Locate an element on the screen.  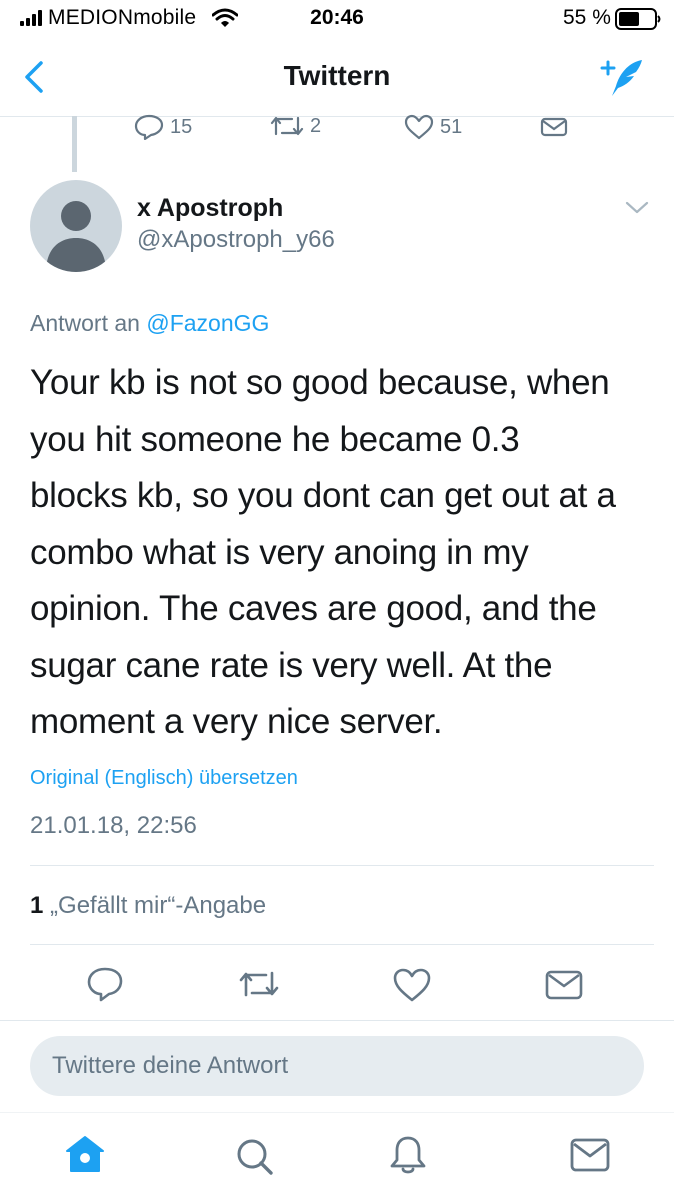
retweet-button is located at coordinates (259, 984).